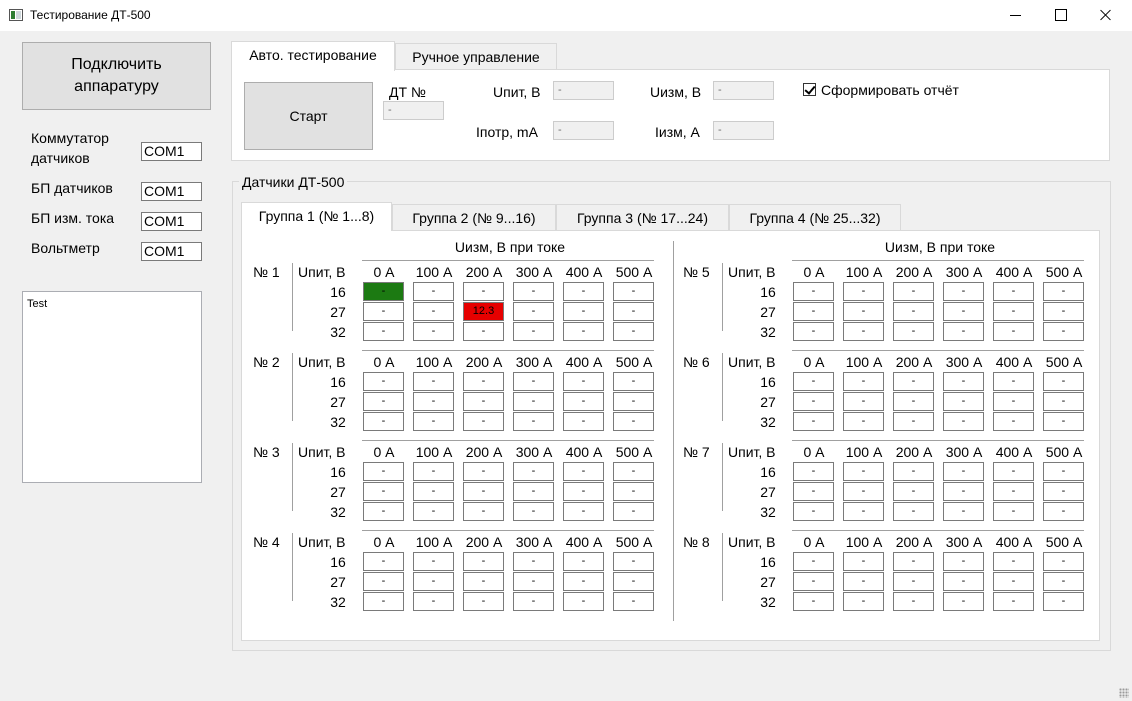  I want to click on port-select-voltmeter: COM1, so click(171, 251).